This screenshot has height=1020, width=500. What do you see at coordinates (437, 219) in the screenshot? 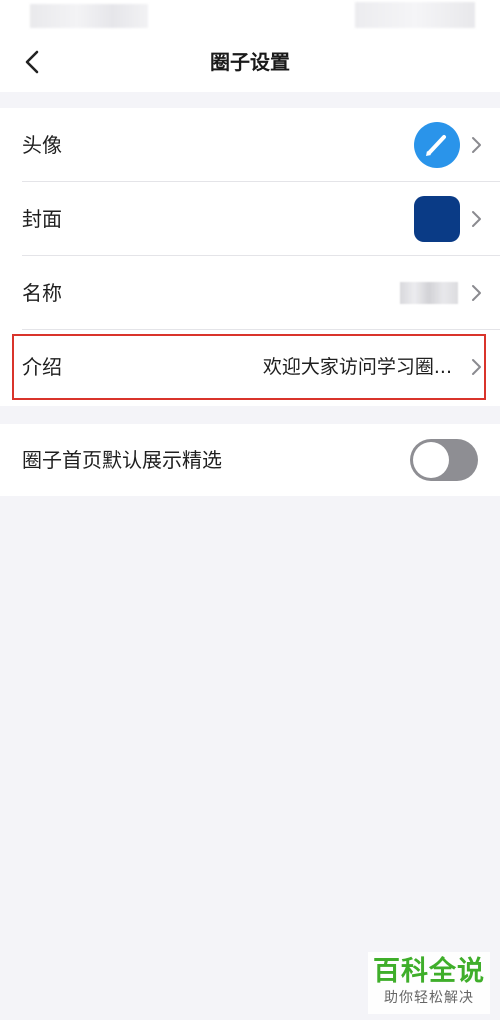
I see `cover-thumbnail` at bounding box center [437, 219].